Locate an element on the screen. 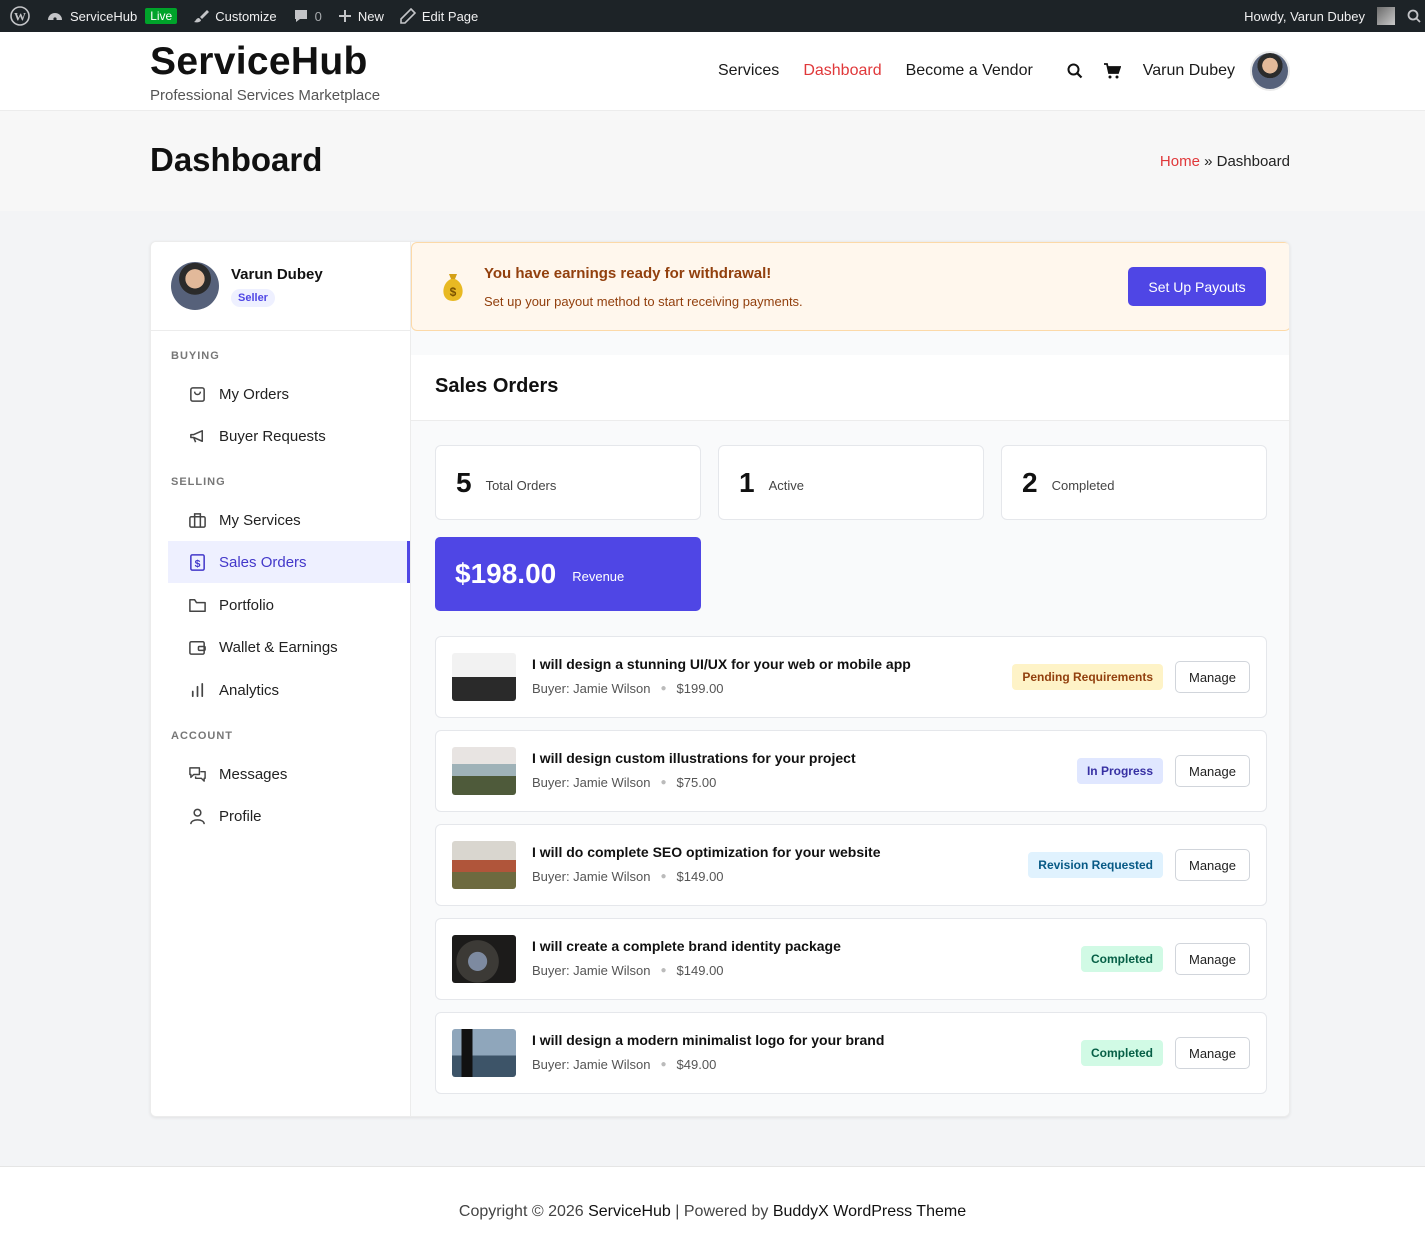 This screenshot has width=1425, height=1258. order-price: $49.00 is located at coordinates (696, 1064).